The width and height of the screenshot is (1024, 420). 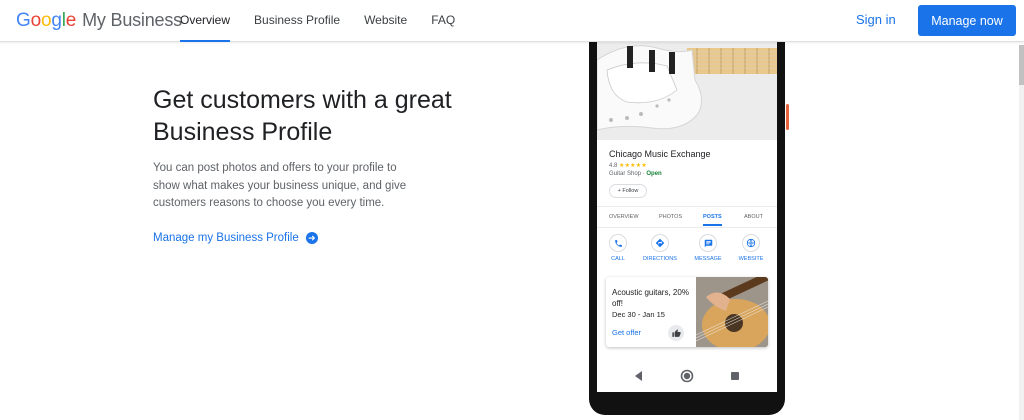 What do you see at coordinates (876, 19) in the screenshot?
I see `sign-in-link: Sign in` at bounding box center [876, 19].